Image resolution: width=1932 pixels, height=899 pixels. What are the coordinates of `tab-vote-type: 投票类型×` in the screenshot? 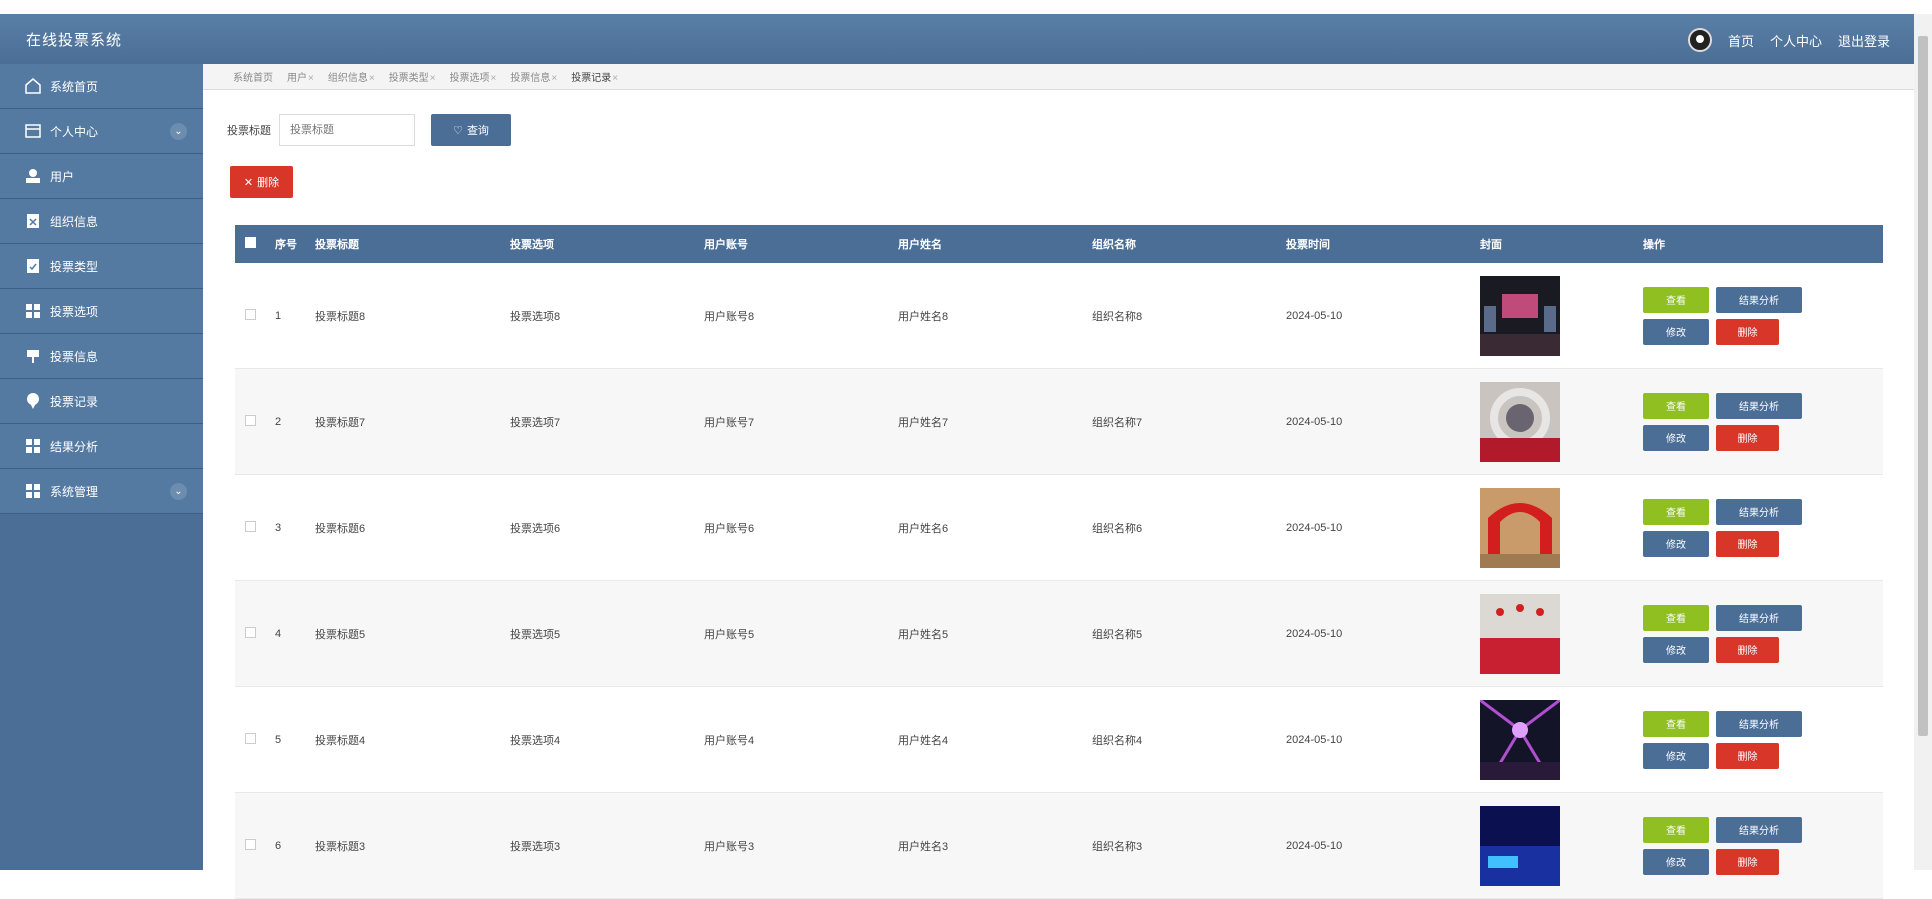 It's located at (412, 76).